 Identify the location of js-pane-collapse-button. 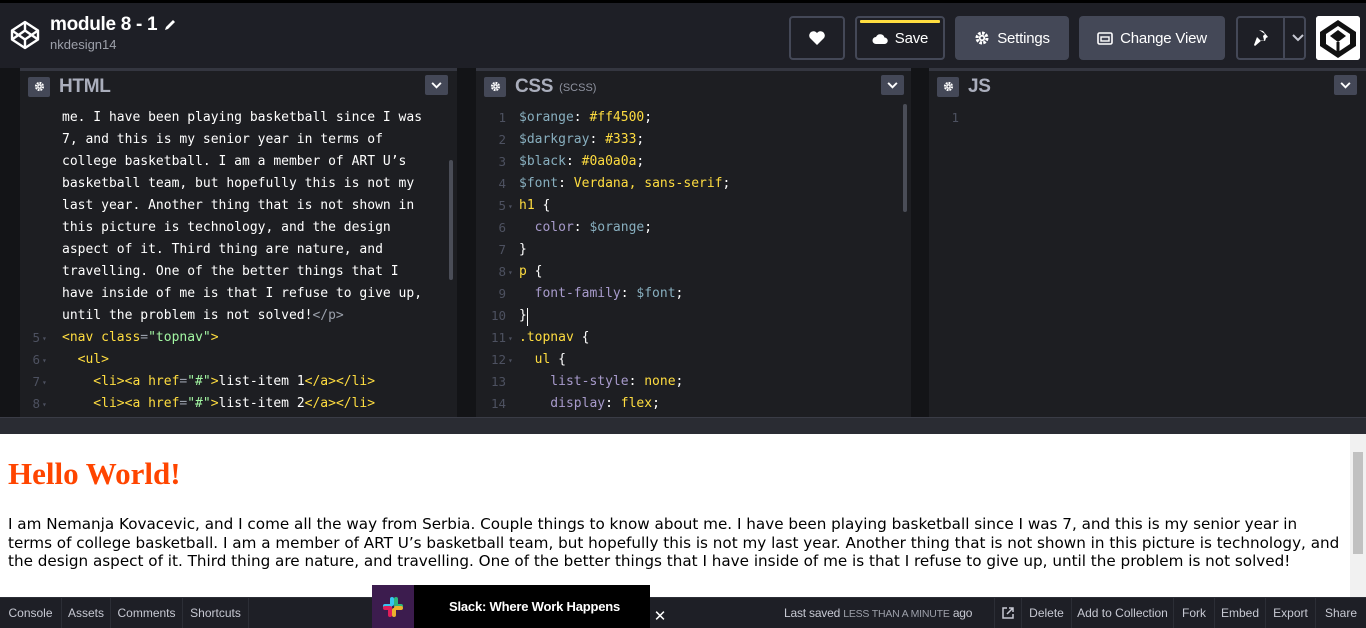
(1345, 85).